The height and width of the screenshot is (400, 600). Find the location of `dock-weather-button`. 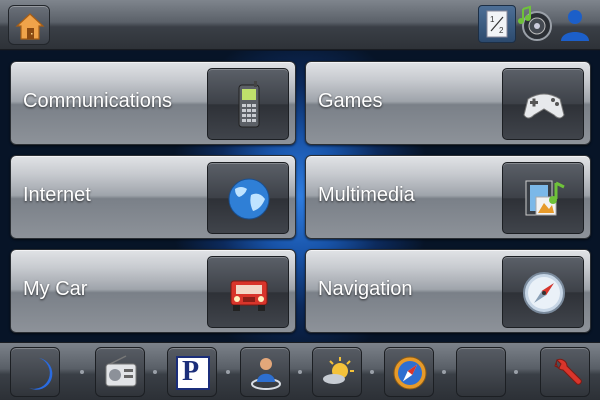

dock-weather-button is located at coordinates (337, 372).